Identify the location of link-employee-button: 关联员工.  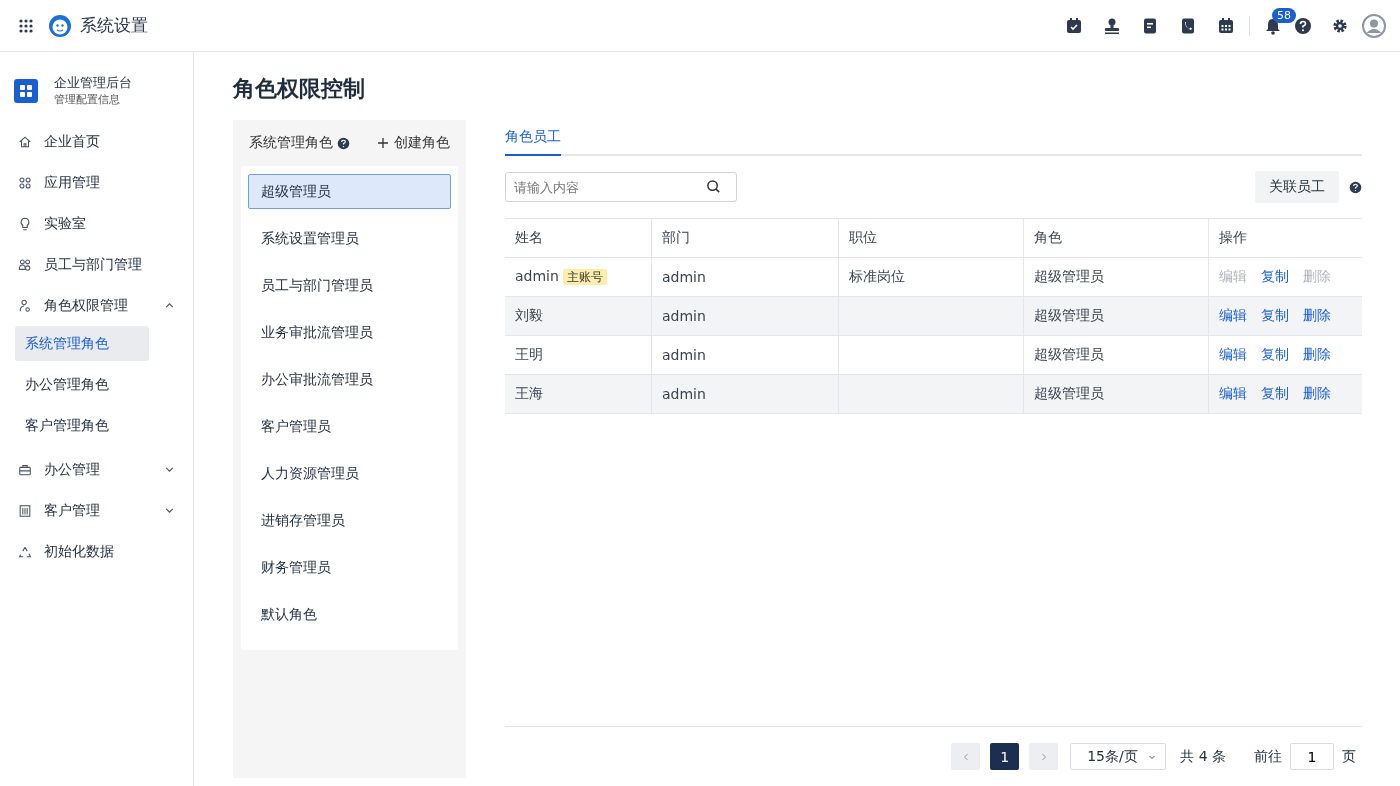
(1297, 187).